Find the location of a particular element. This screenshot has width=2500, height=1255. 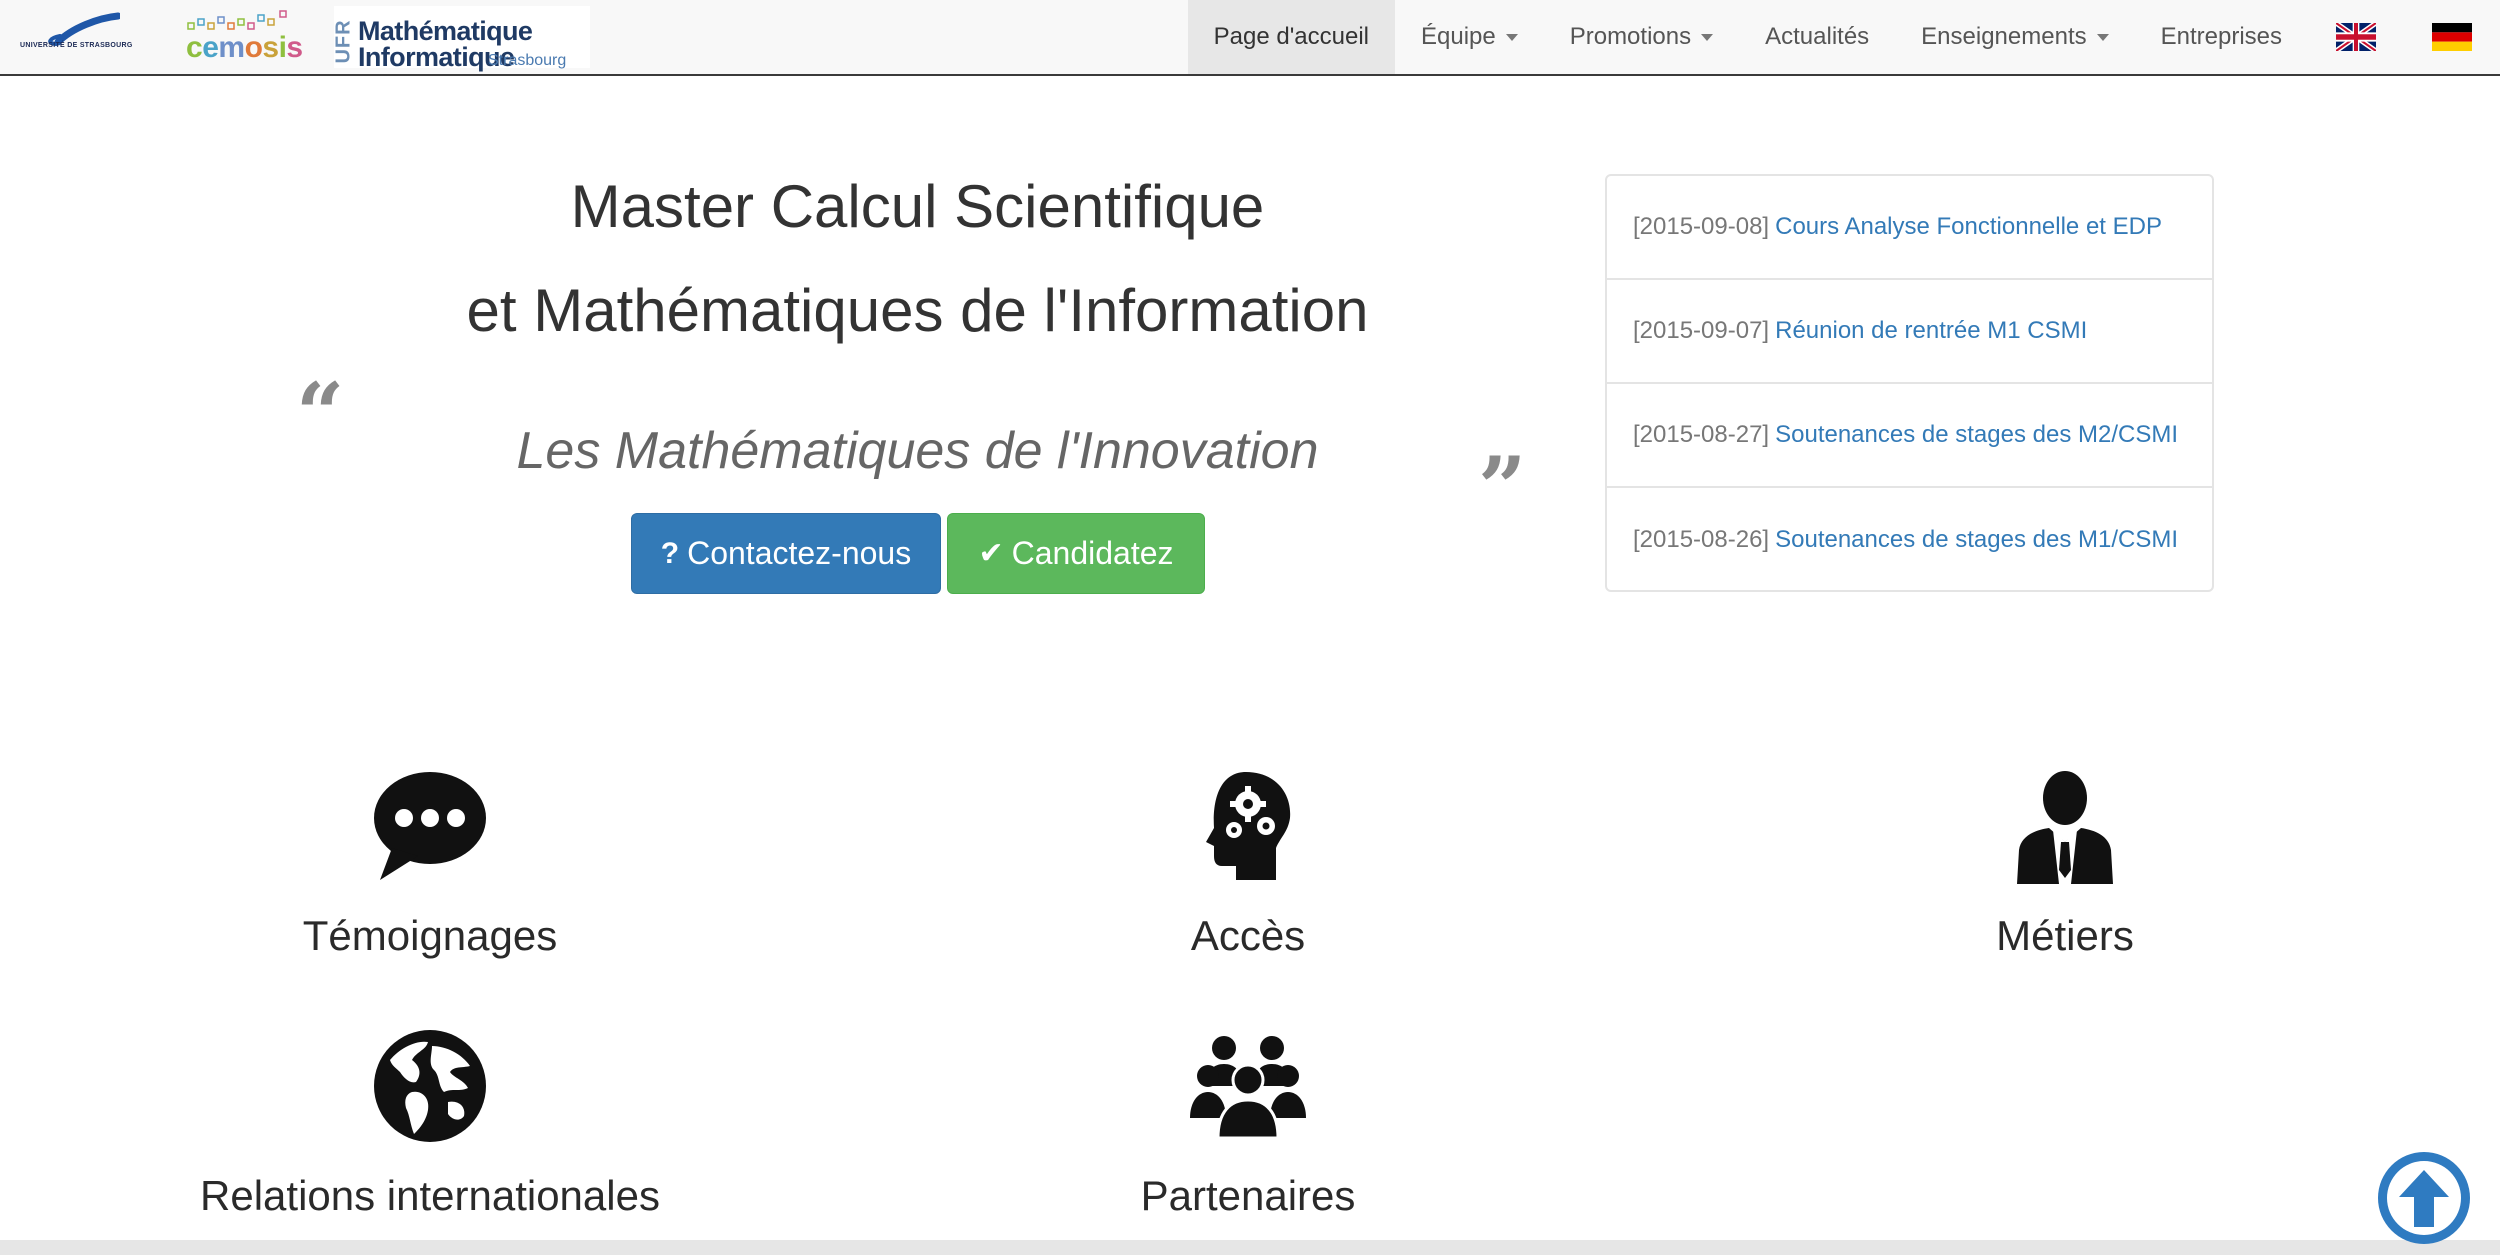

nav-item-equipe: Équipe is located at coordinates (1469, 37).